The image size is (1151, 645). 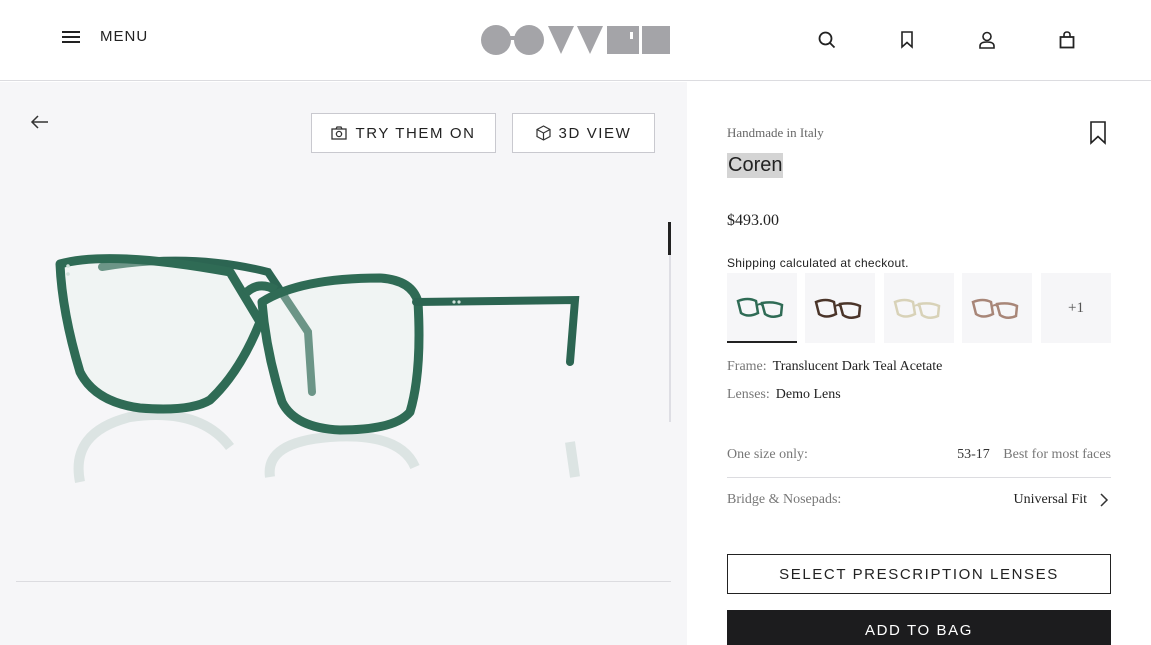 I want to click on chevron-right-icon, so click(x=1104, y=500).